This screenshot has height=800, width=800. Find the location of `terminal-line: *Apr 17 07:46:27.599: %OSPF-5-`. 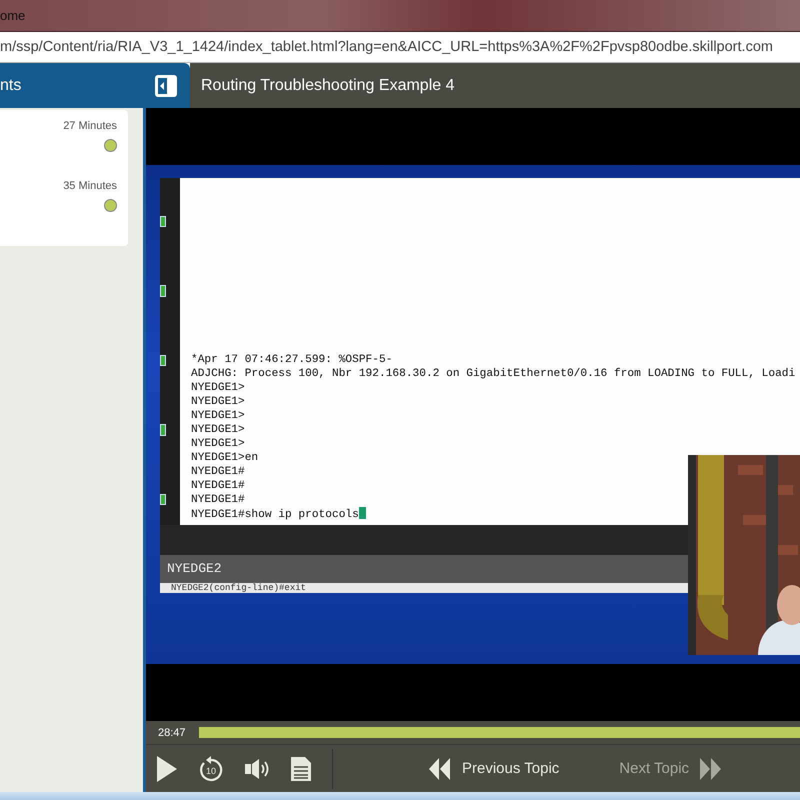

terminal-line: *Apr 17 07:46:27.599: %OSPF-5- is located at coordinates (291, 360).